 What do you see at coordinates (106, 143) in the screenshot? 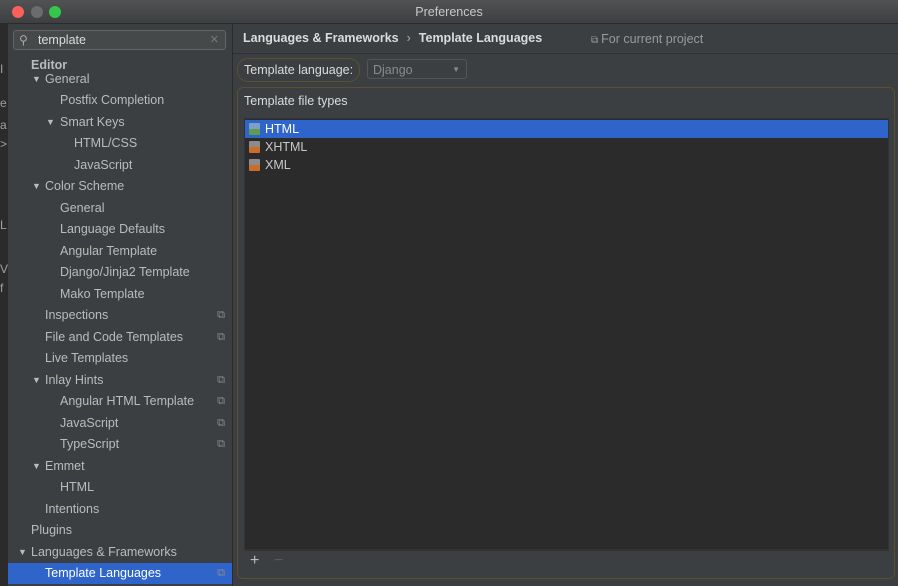
I see `tree-item-label: HTML/CSS` at bounding box center [106, 143].